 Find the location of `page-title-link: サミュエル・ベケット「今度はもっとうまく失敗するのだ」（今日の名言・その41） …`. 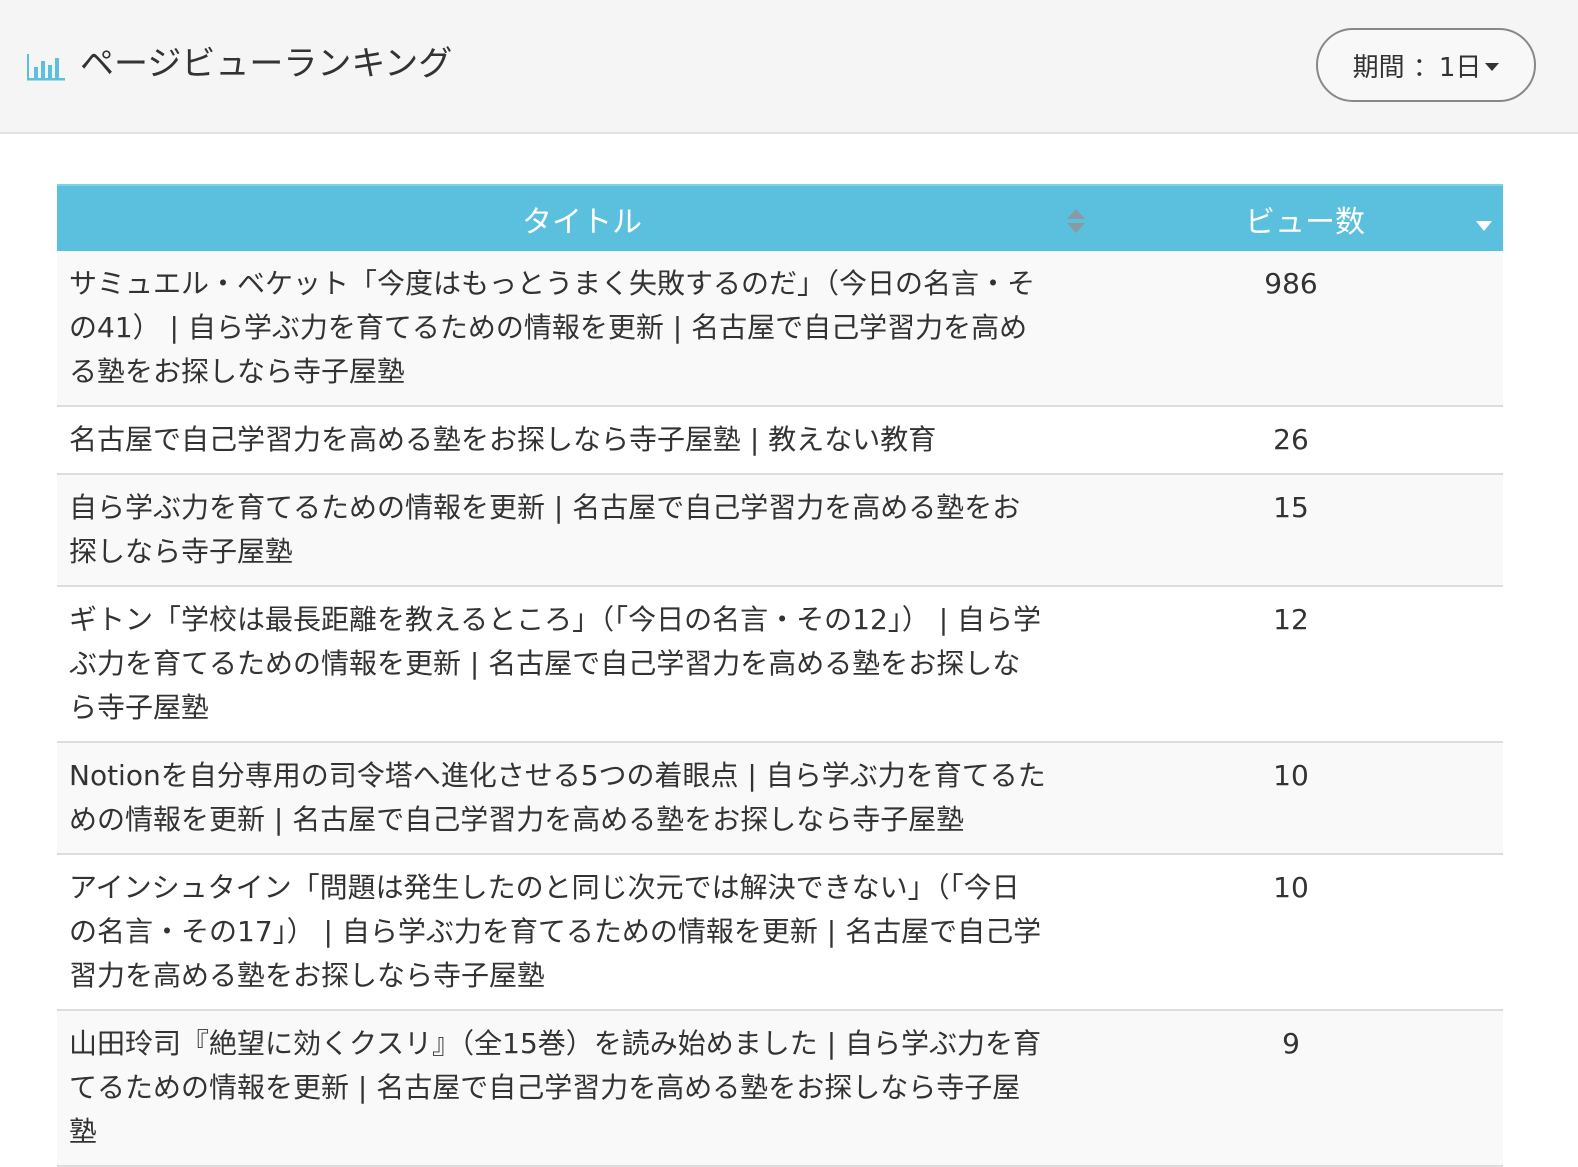

page-title-link: サミュエル・ベケット「今度はもっとうまく失敗するのだ」（今日の名言・その41） … is located at coordinates (552, 327).